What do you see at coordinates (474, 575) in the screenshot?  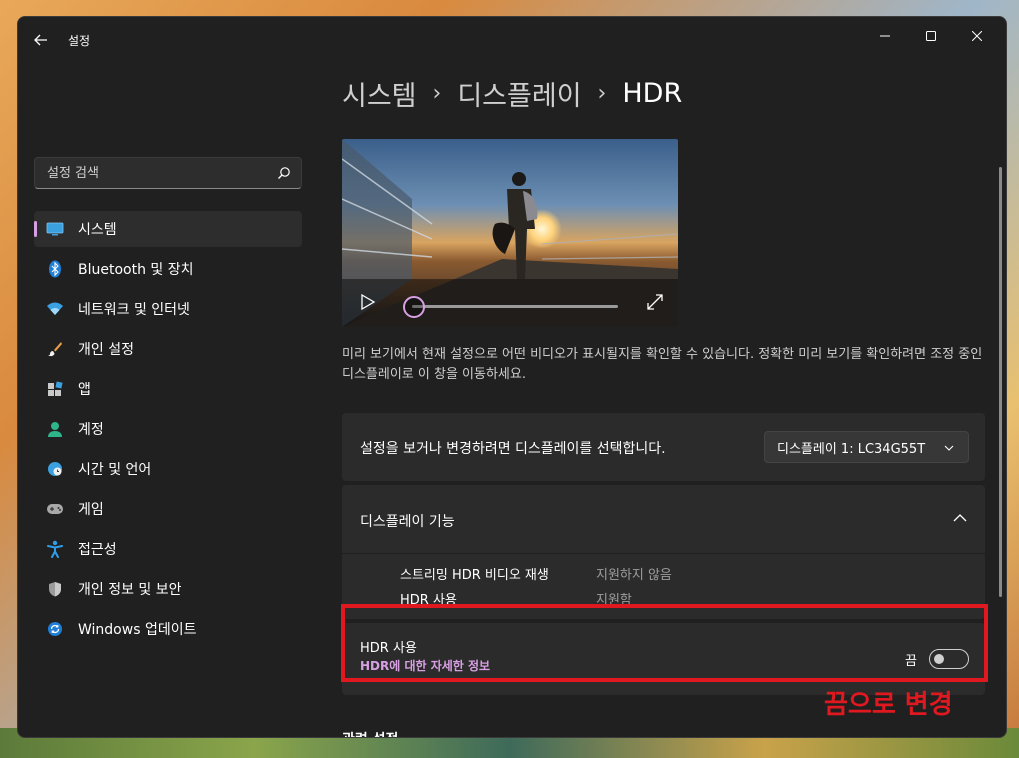 I see `feature-name: 스트리밍 HDR 비디오 재생` at bounding box center [474, 575].